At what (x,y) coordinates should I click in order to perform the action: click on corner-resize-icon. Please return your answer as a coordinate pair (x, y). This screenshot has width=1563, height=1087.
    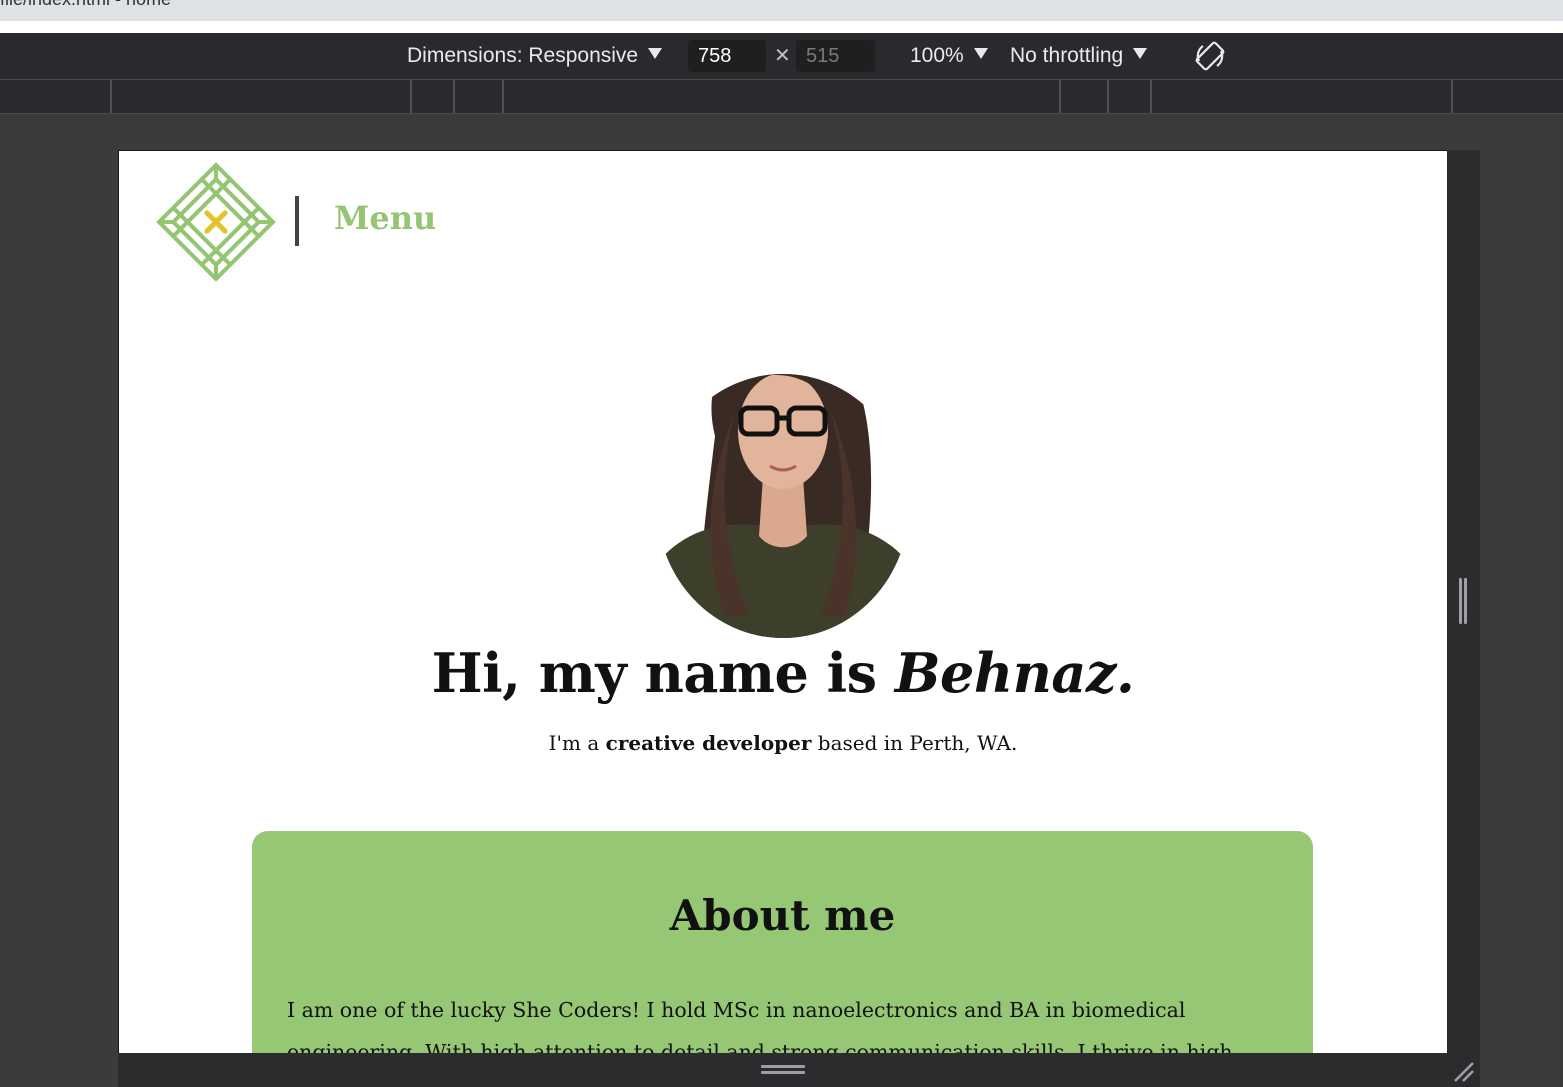
    Looking at the image, I should click on (1463, 1071).